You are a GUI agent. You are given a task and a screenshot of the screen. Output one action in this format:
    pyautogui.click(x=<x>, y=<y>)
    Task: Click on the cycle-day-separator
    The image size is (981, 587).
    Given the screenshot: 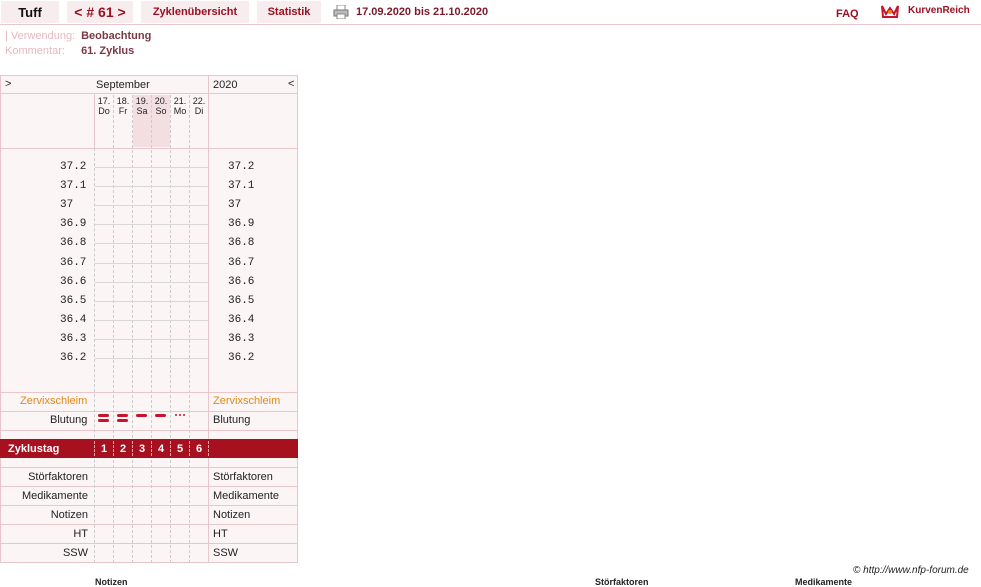 What is the action you would take?
    pyautogui.click(x=208, y=448)
    